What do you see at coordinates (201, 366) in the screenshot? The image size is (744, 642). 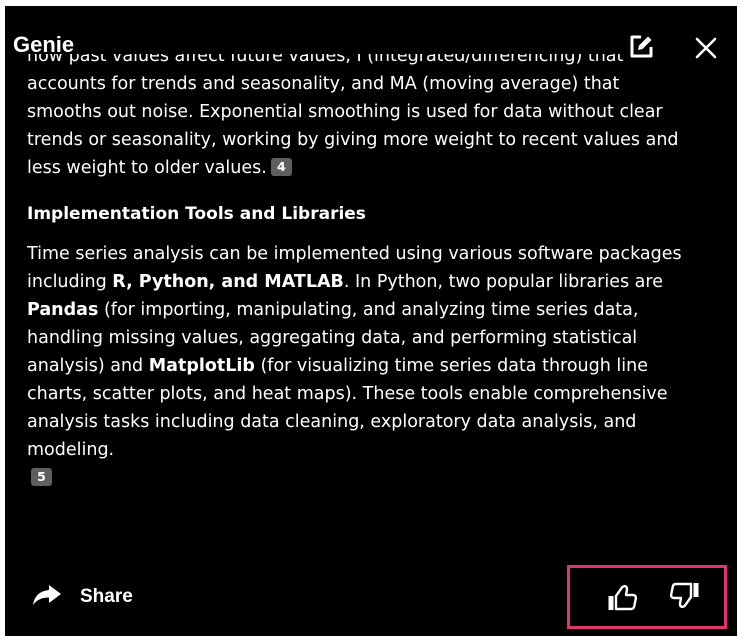 I see `bold-matplotlib: MatplotLib` at bounding box center [201, 366].